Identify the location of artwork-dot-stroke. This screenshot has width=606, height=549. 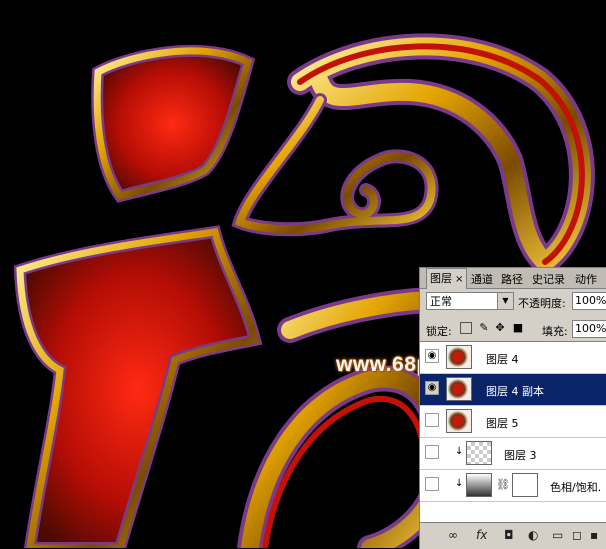
(173, 124).